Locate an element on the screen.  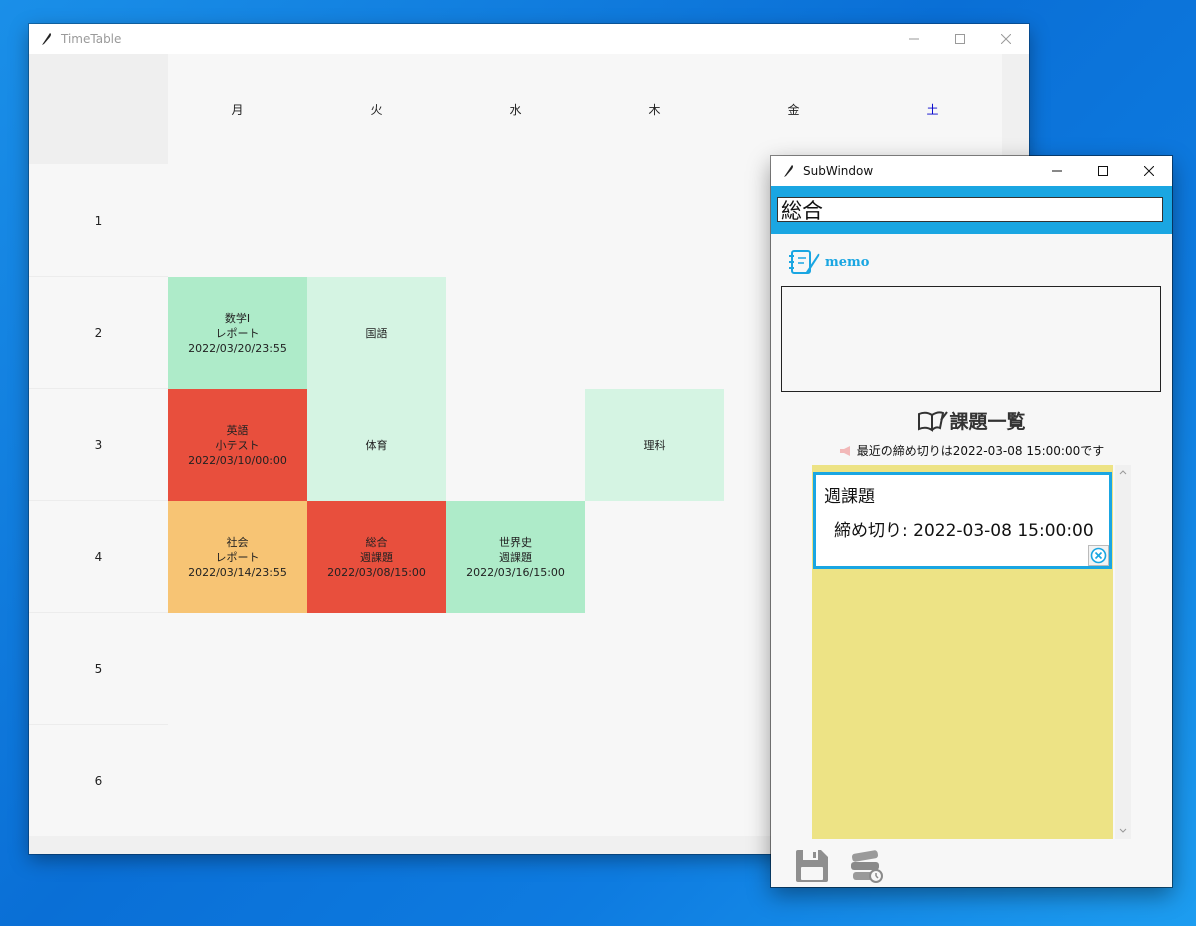
class-subject: 体育 is located at coordinates (376, 445).